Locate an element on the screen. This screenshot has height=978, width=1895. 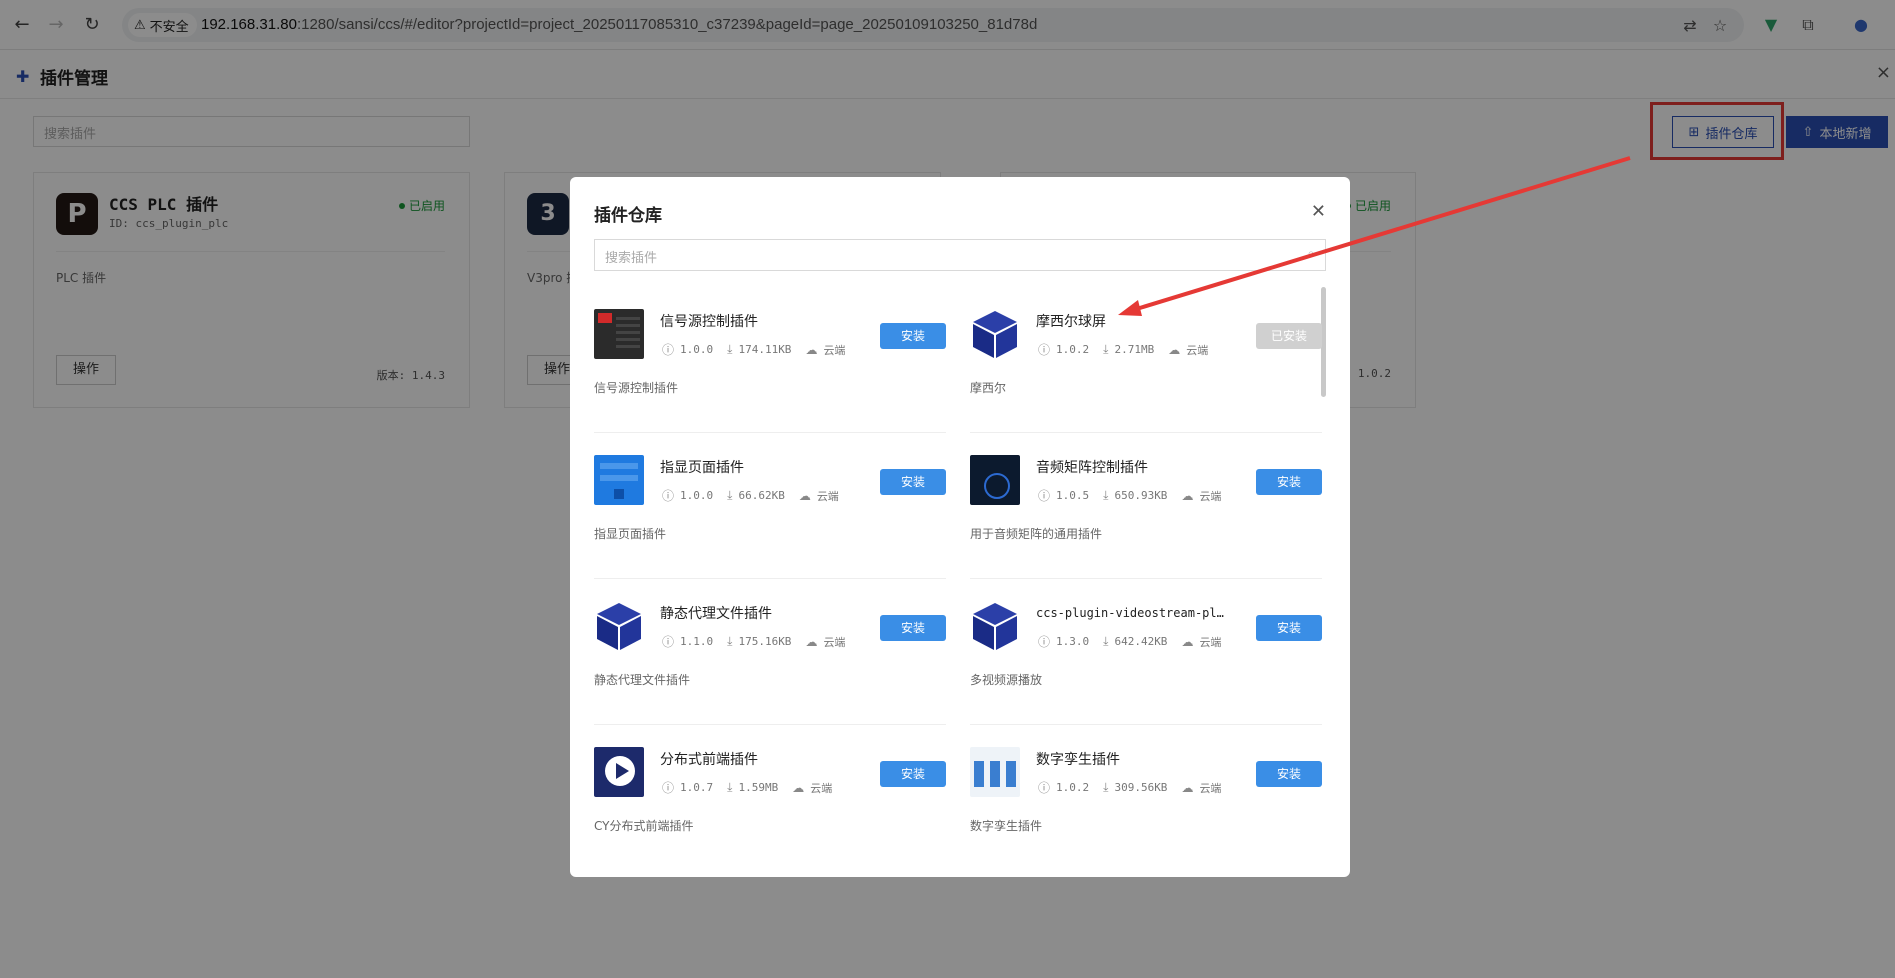
dialog-search-input: 搜索插件 ⌕ is located at coordinates (960, 255).